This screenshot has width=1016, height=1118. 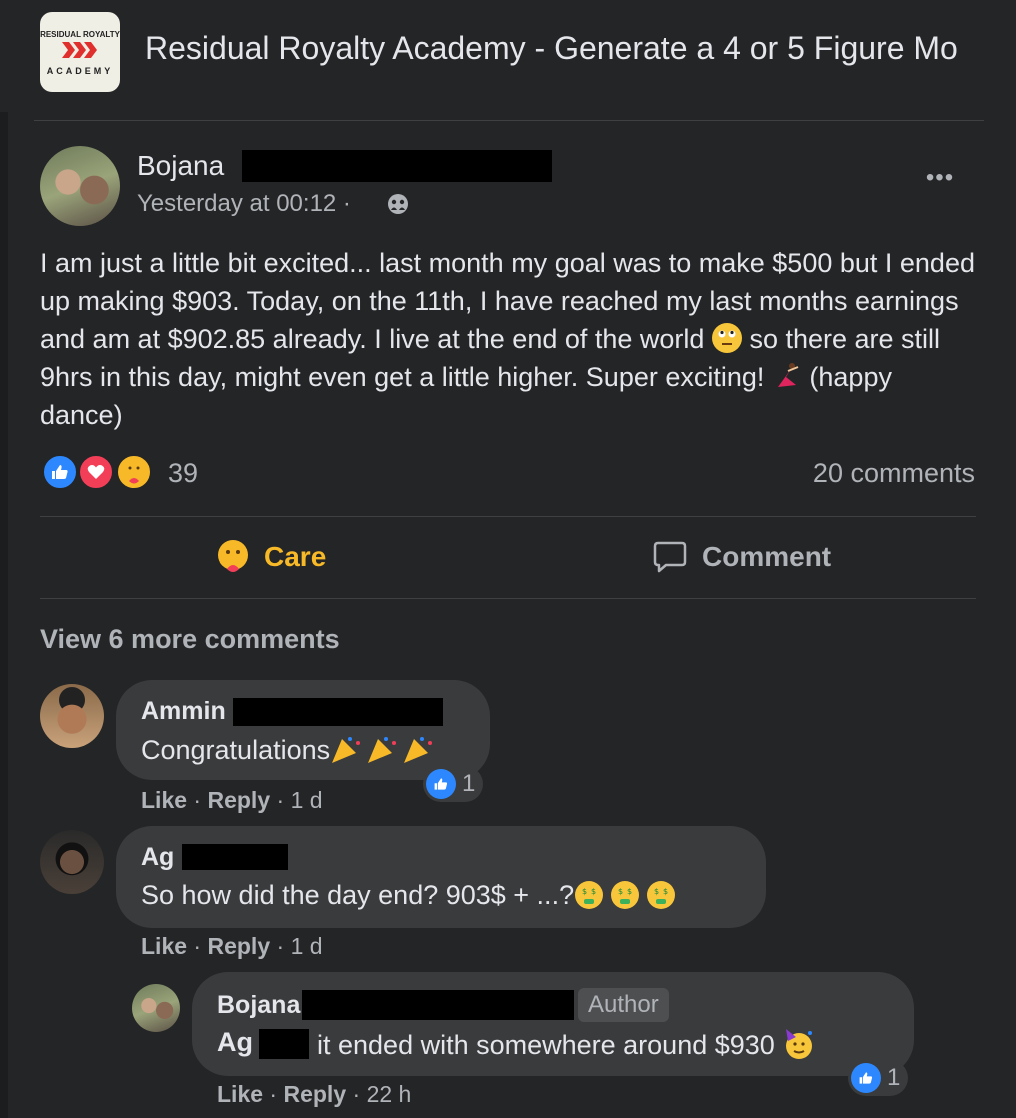 I want to click on comment-bubble, so click(x=441, y=877).